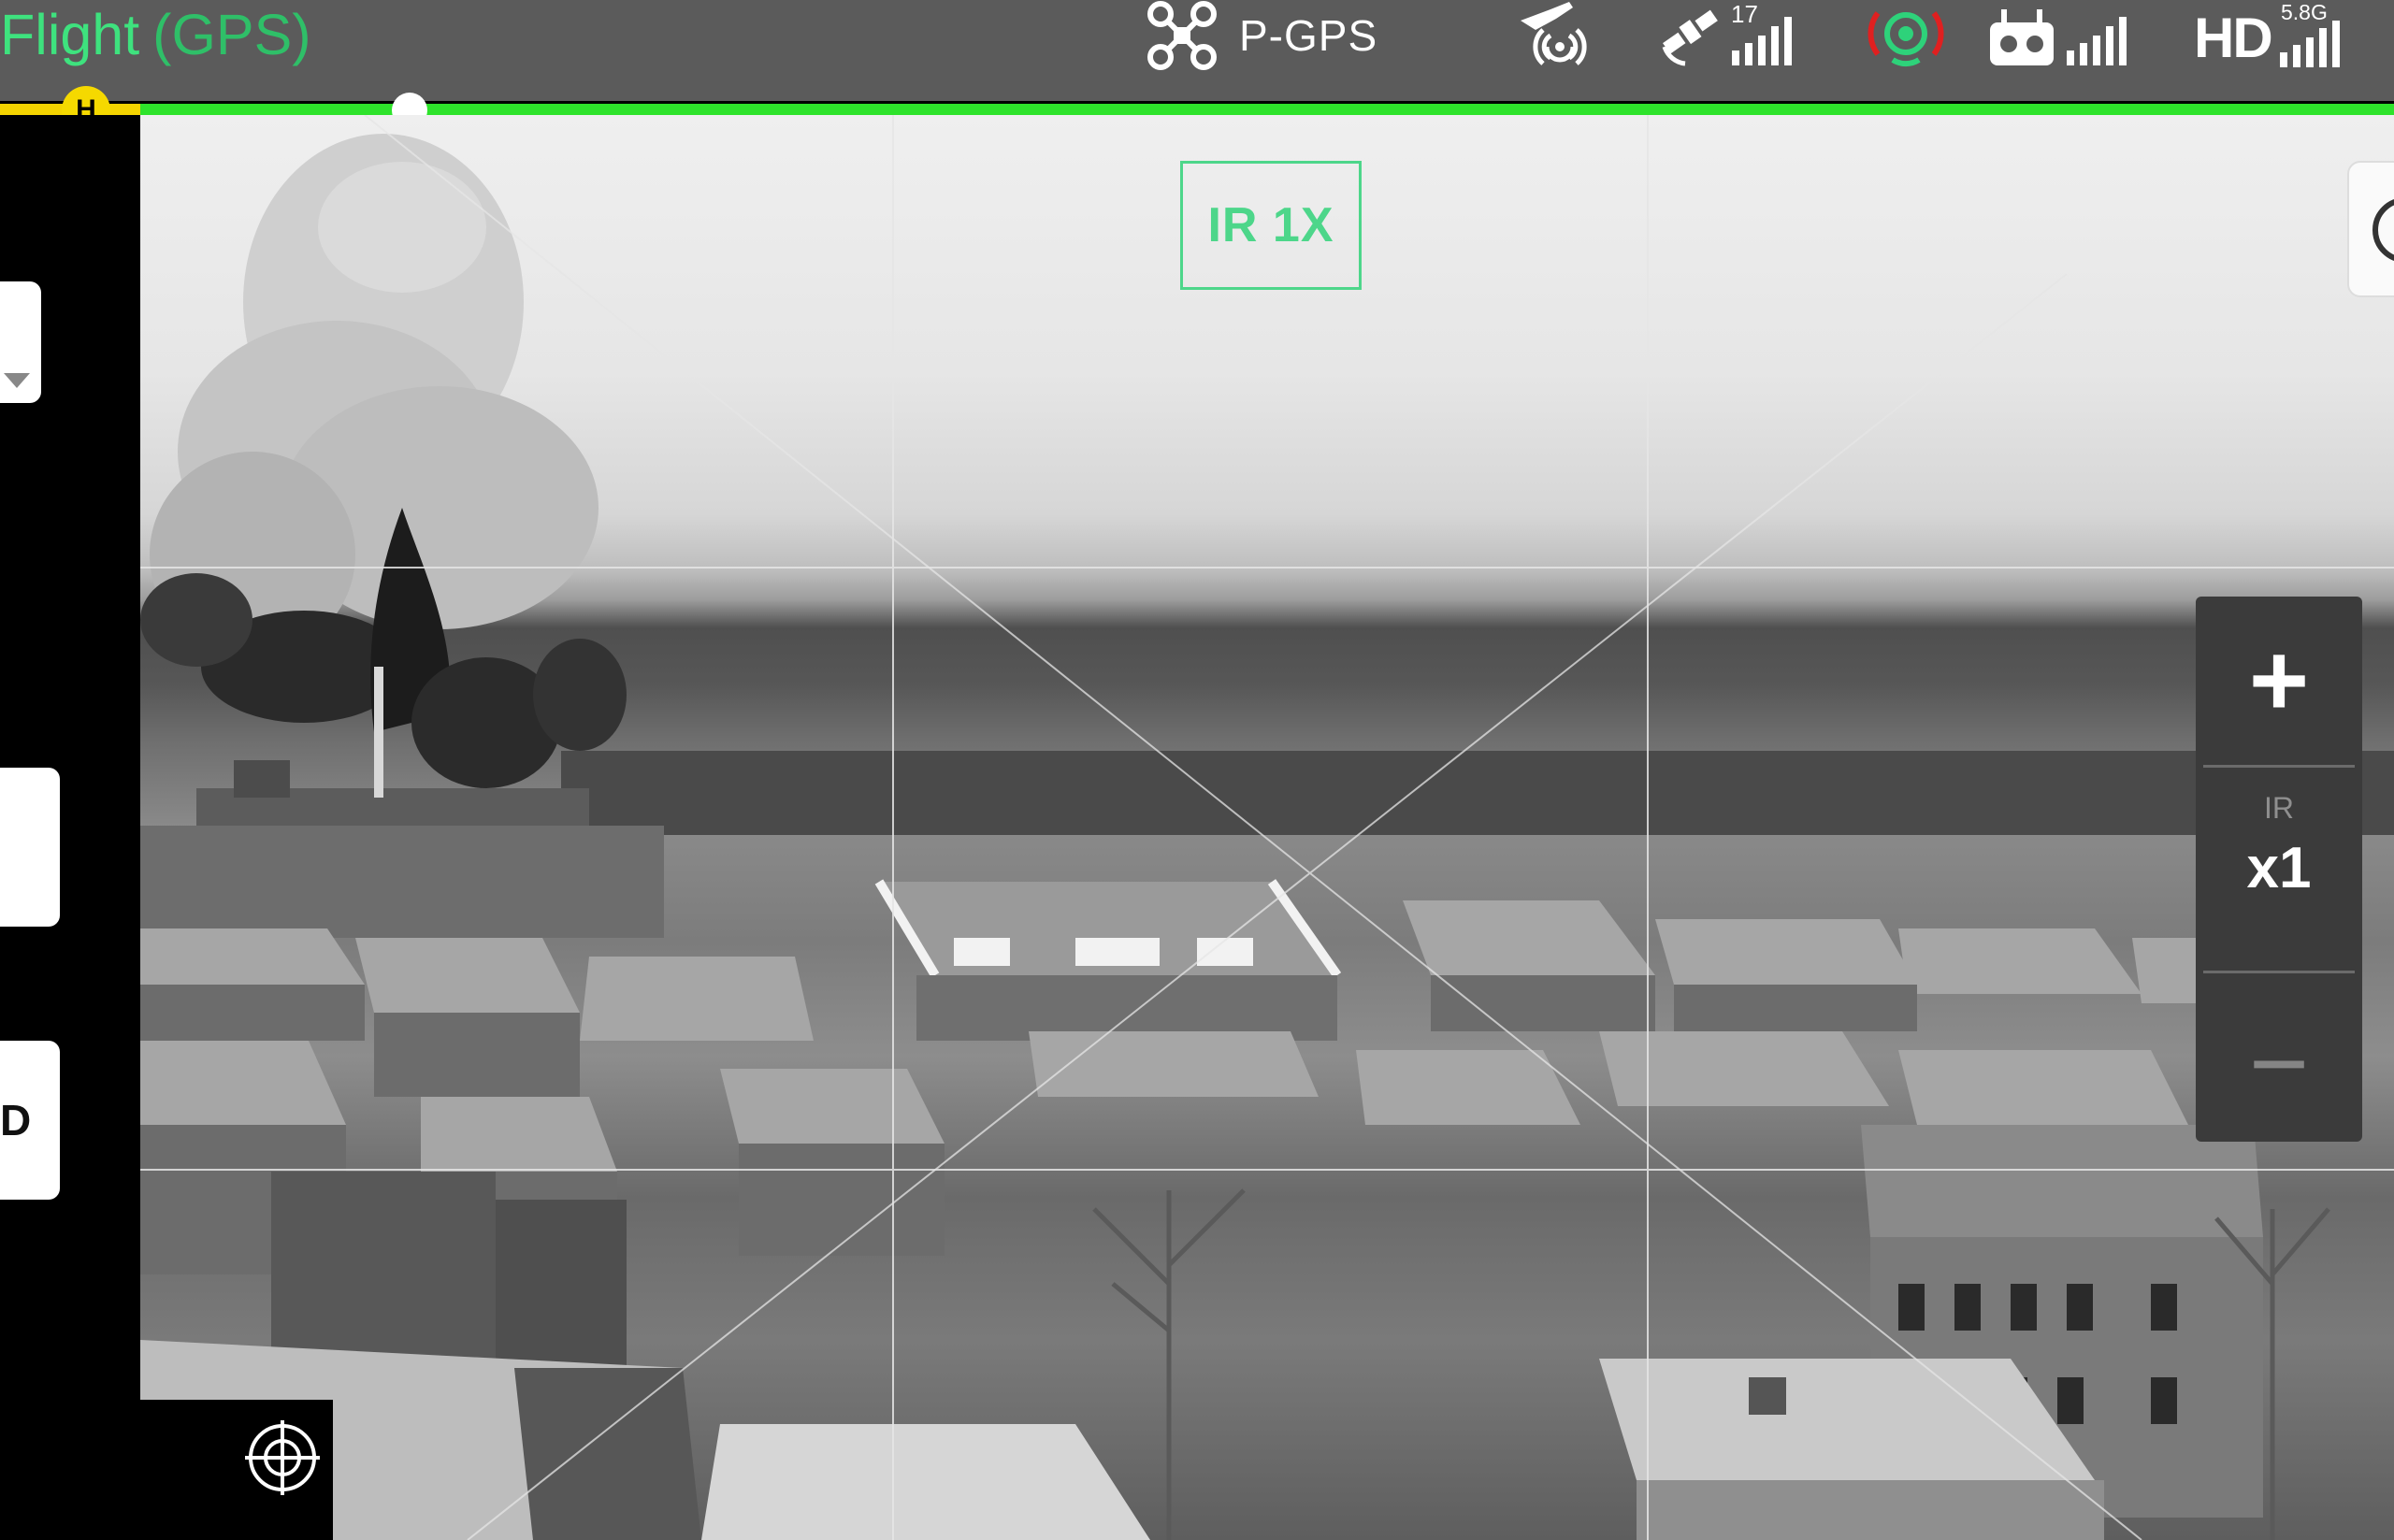 The height and width of the screenshot is (1540, 2394). I want to click on camera-settings-button, so click(2370, 229).